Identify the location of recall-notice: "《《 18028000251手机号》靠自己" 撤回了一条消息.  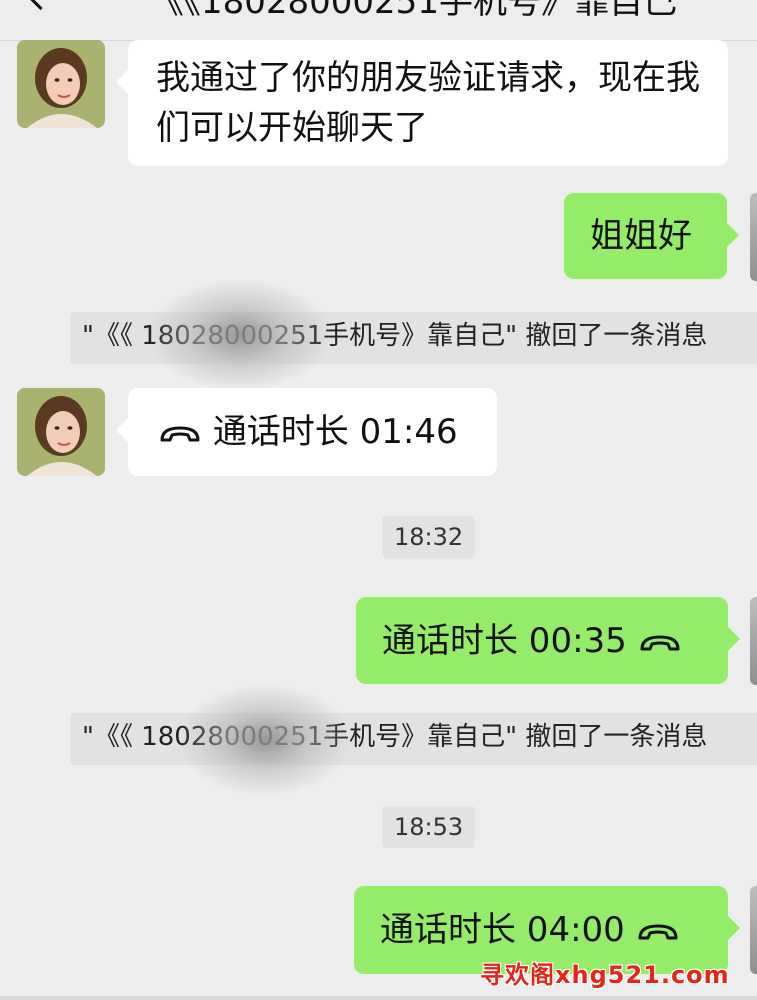
(413, 739).